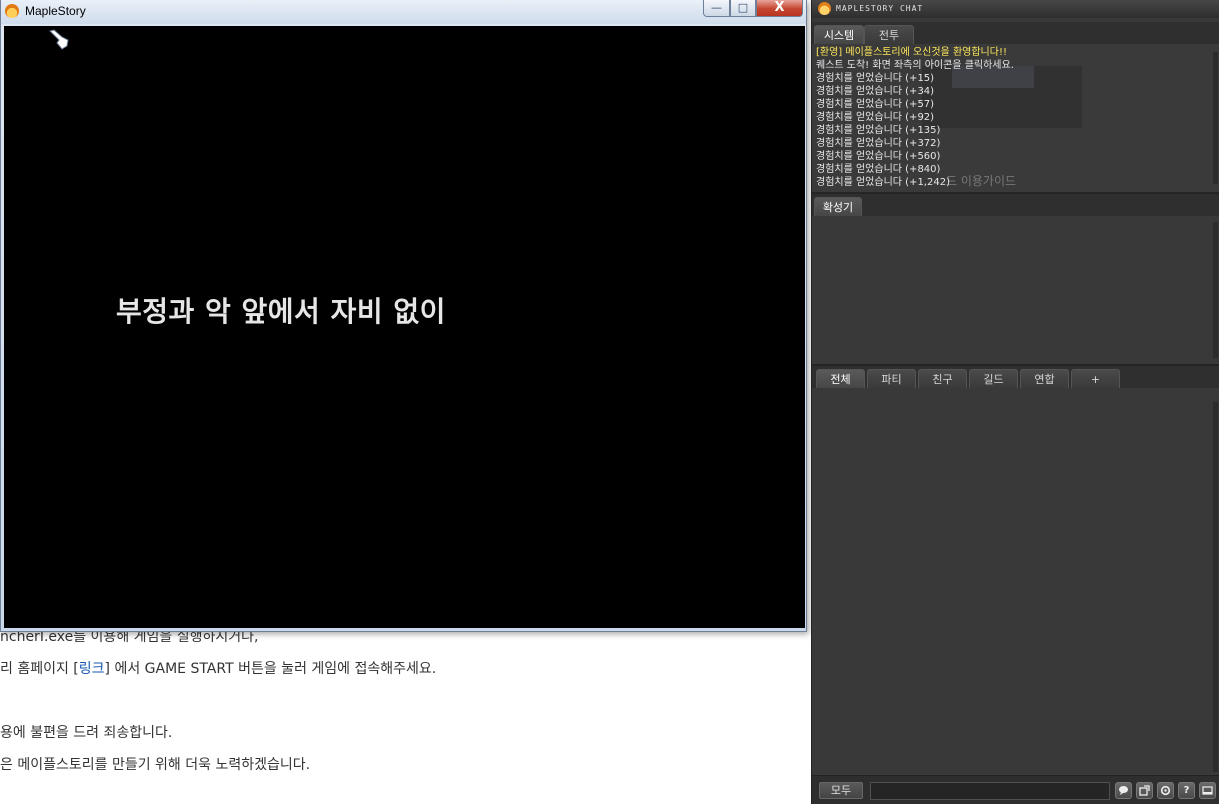  Describe the element at coordinates (1123, 790) in the screenshot. I see `speech-icon` at that location.